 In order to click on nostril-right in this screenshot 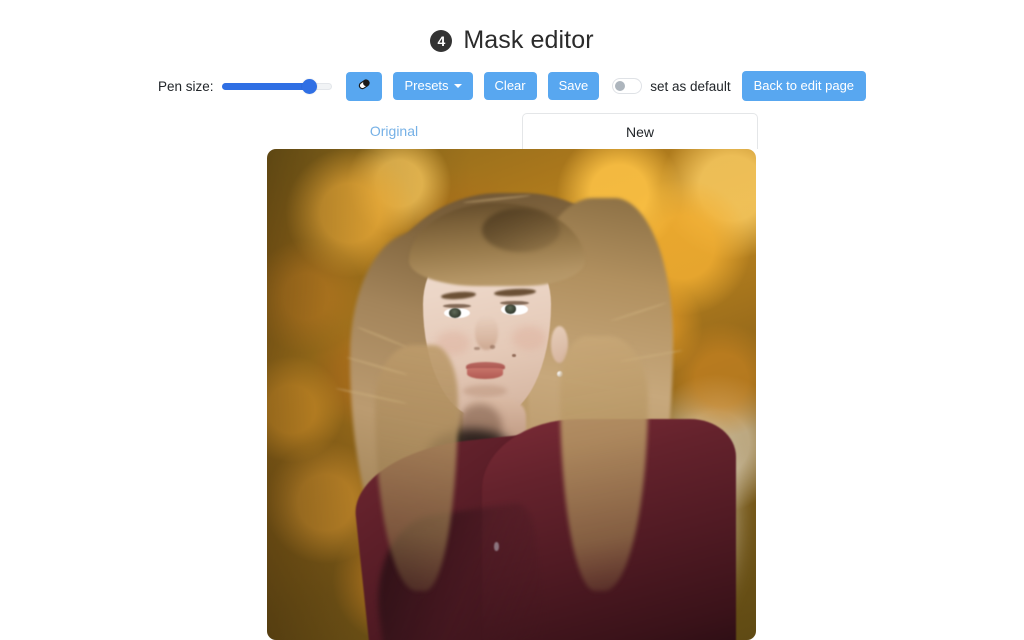, I will do `click(492, 347)`.